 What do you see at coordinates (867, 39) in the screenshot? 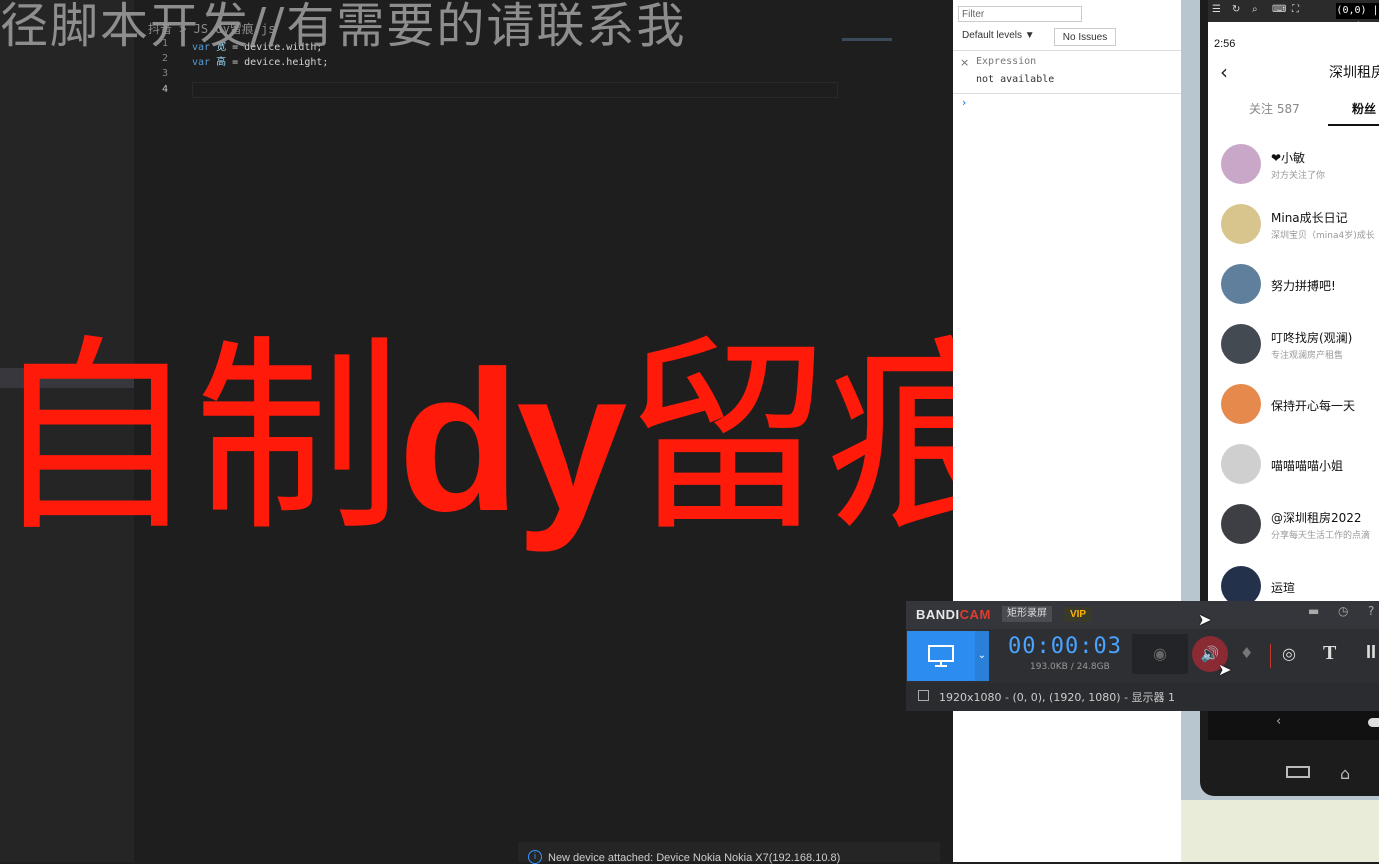
I see `minimap` at bounding box center [867, 39].